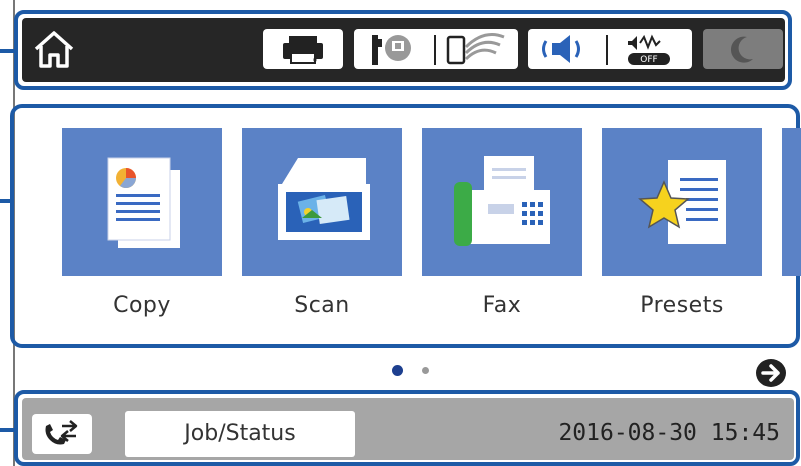 This screenshot has height=466, width=801. What do you see at coordinates (397, 370) in the screenshot?
I see `page-dot-active` at bounding box center [397, 370].